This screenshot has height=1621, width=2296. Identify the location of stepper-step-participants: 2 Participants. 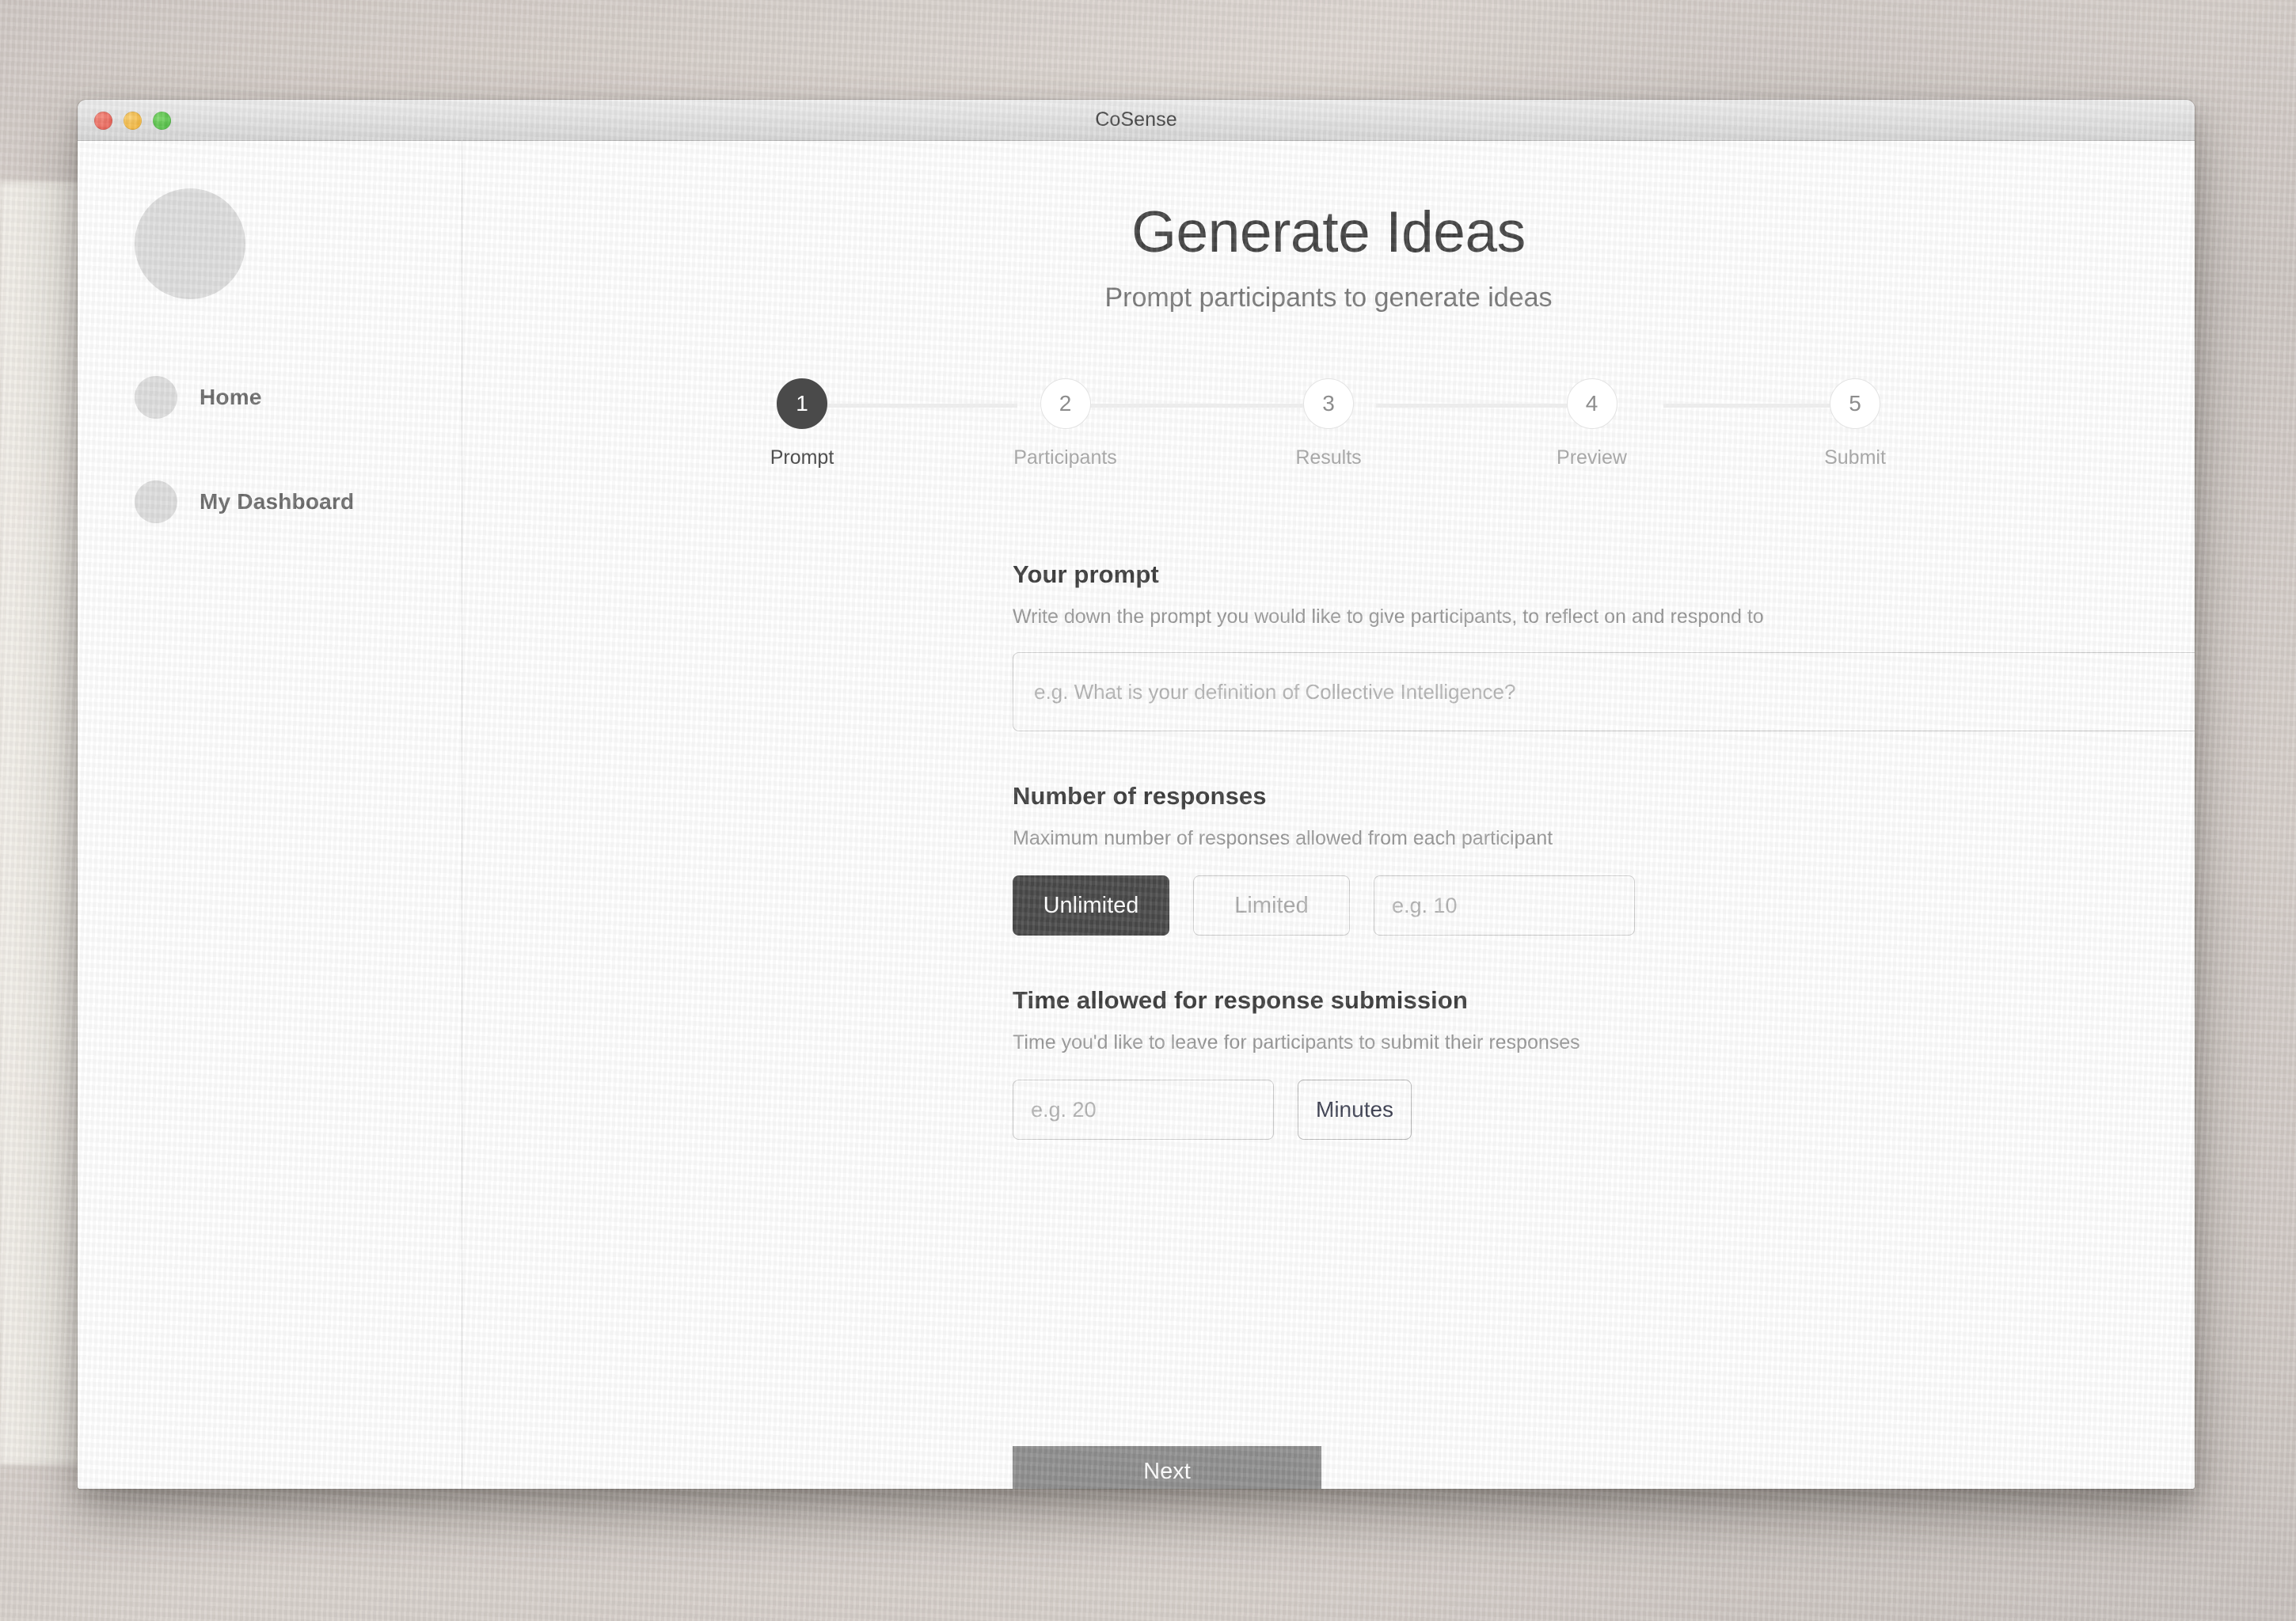
(1065, 423).